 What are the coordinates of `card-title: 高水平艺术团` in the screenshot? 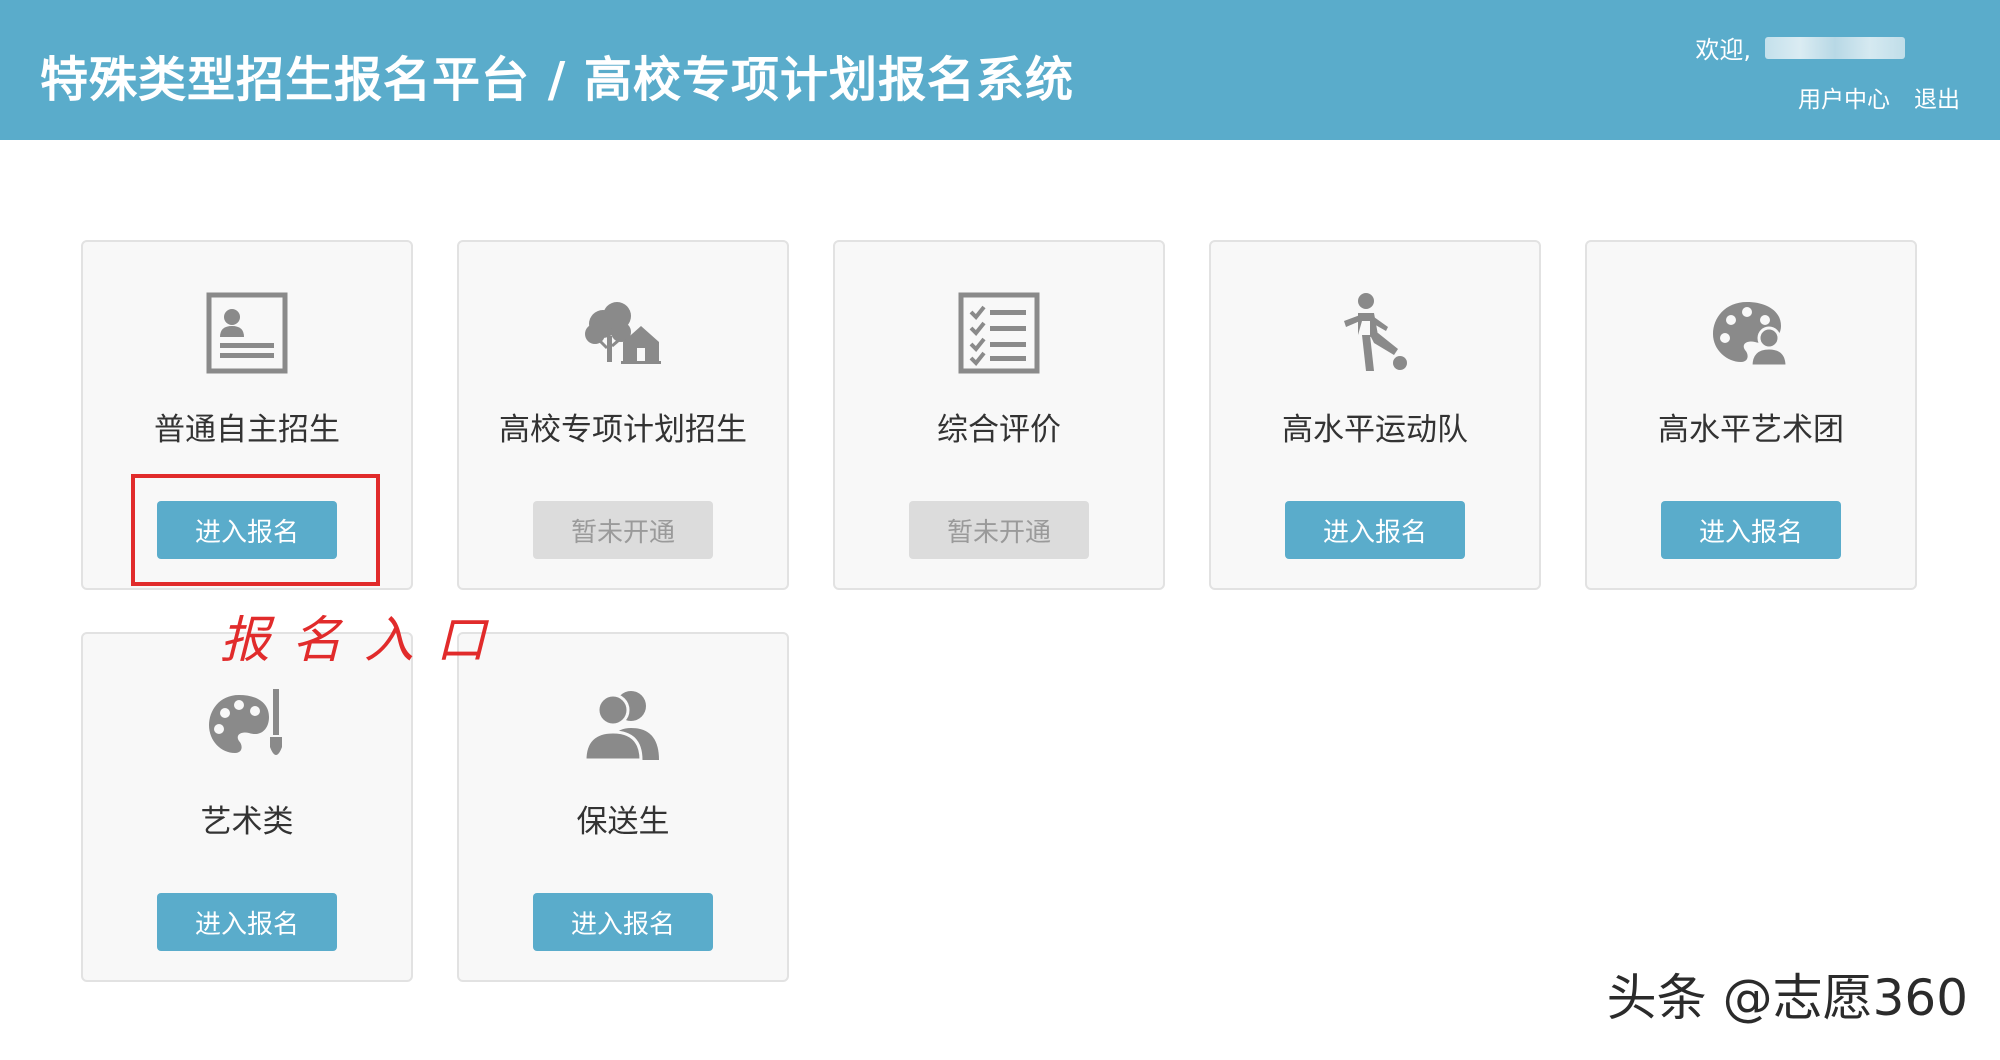 It's located at (1751, 430).